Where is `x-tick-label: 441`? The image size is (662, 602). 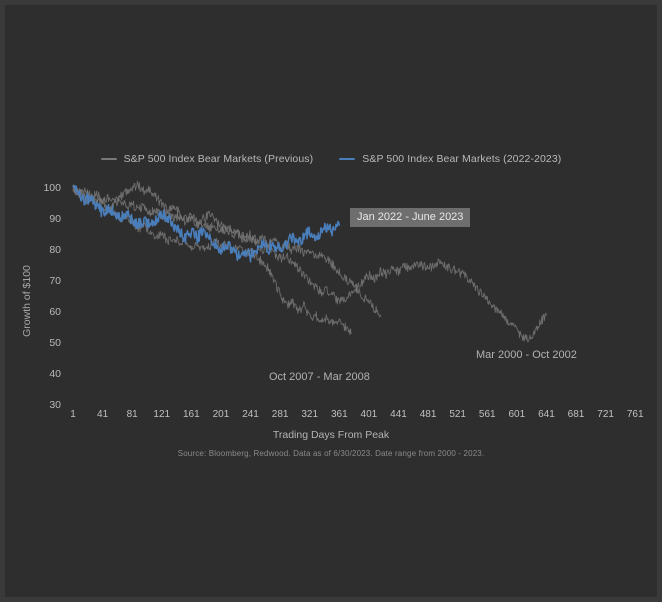
x-tick-label: 441 is located at coordinates (398, 414).